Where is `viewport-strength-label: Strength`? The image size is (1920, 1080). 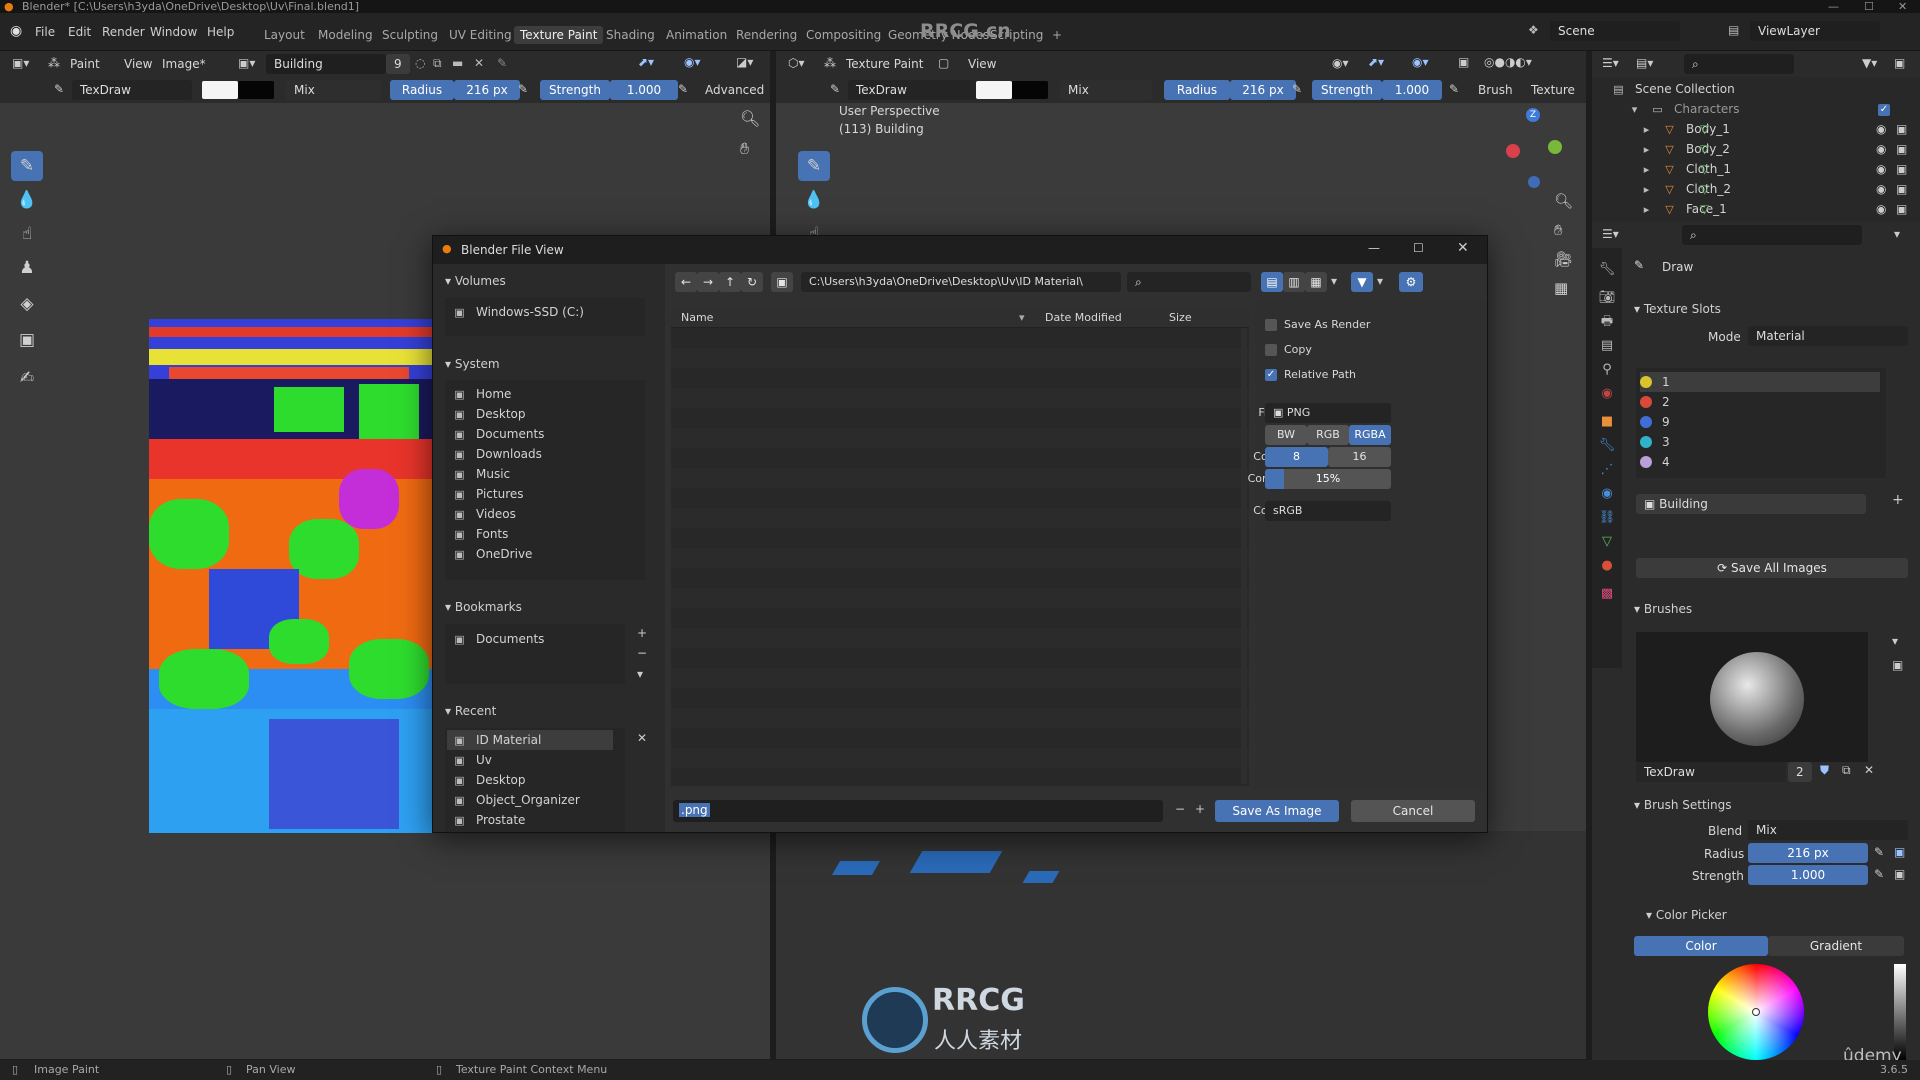 viewport-strength-label: Strength is located at coordinates (1347, 90).